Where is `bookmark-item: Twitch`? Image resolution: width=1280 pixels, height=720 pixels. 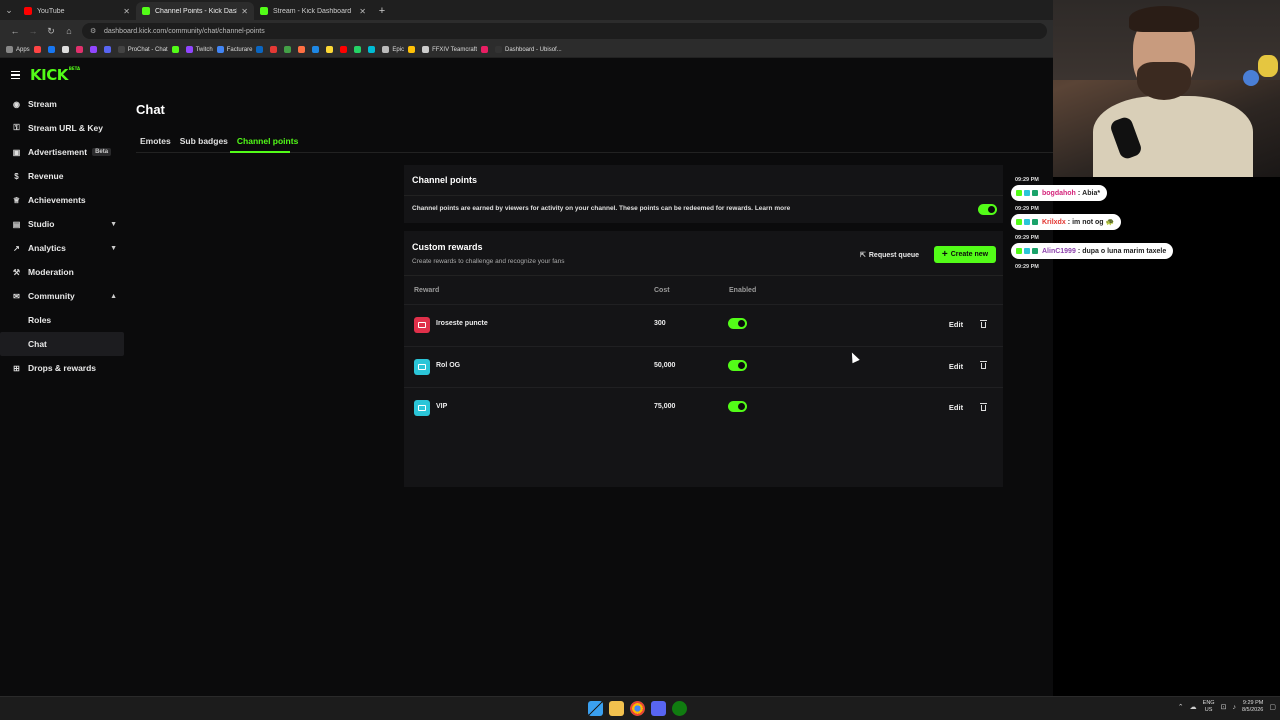
bookmark-item: Twitch is located at coordinates (199, 49).